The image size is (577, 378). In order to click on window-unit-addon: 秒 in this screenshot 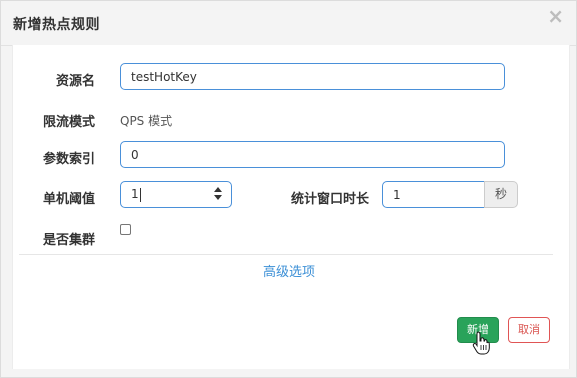, I will do `click(501, 194)`.